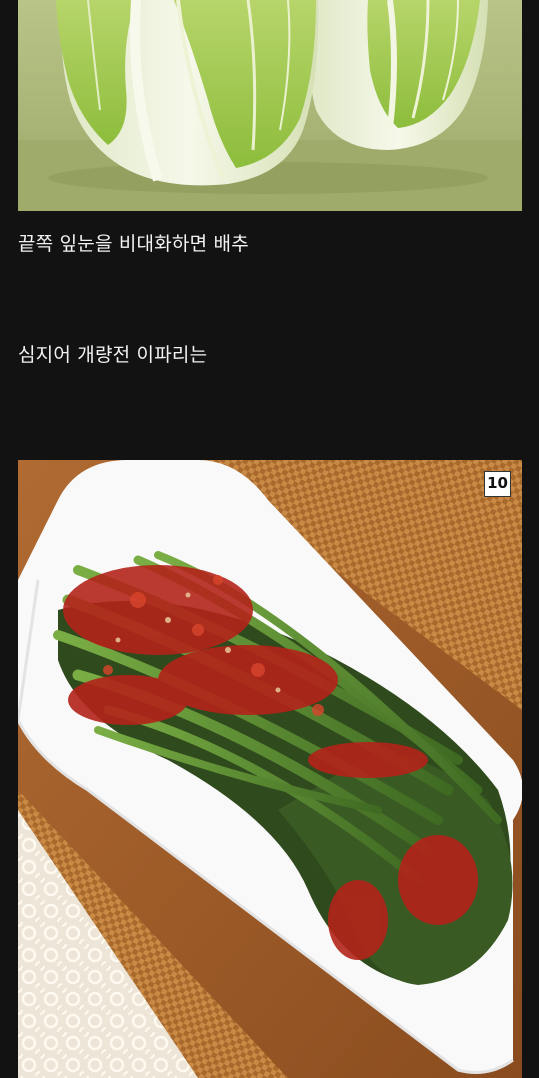  I want to click on caption-leaf-bud: 끝쪽 잎눈을 비대화하면 배추, so click(133, 244).